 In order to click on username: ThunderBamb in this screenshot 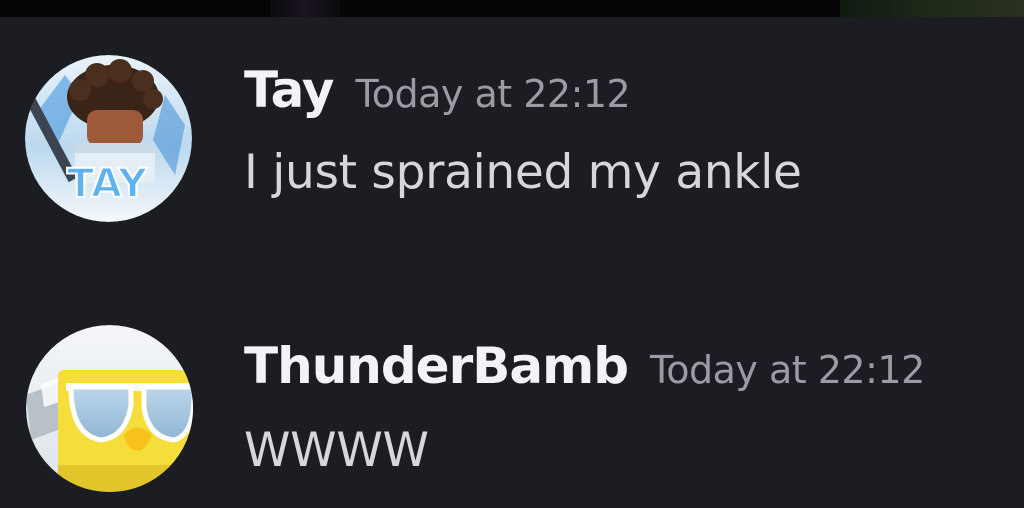, I will do `click(436, 366)`.